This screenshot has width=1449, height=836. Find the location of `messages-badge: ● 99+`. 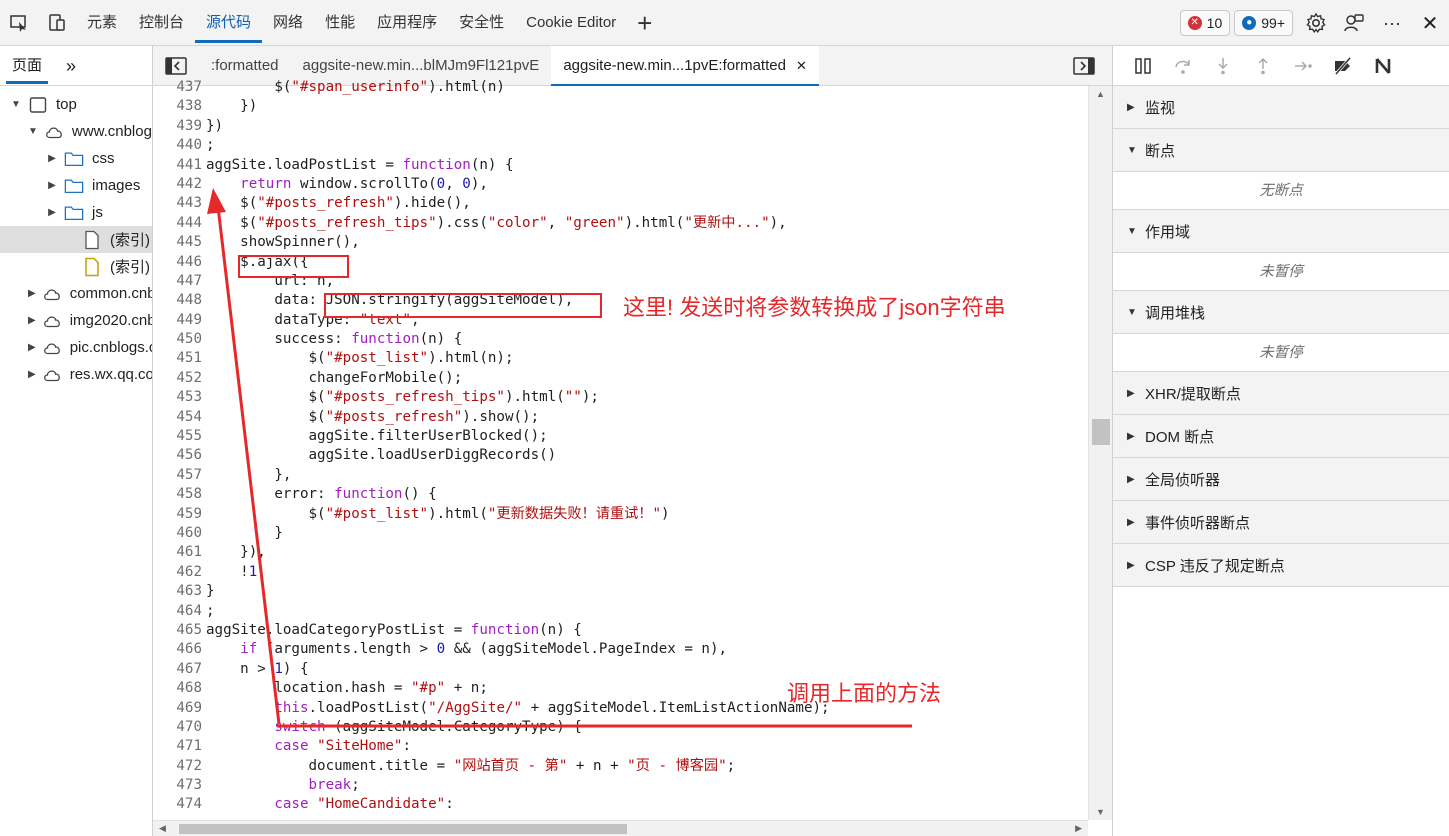

messages-badge: ● 99+ is located at coordinates (1263, 23).